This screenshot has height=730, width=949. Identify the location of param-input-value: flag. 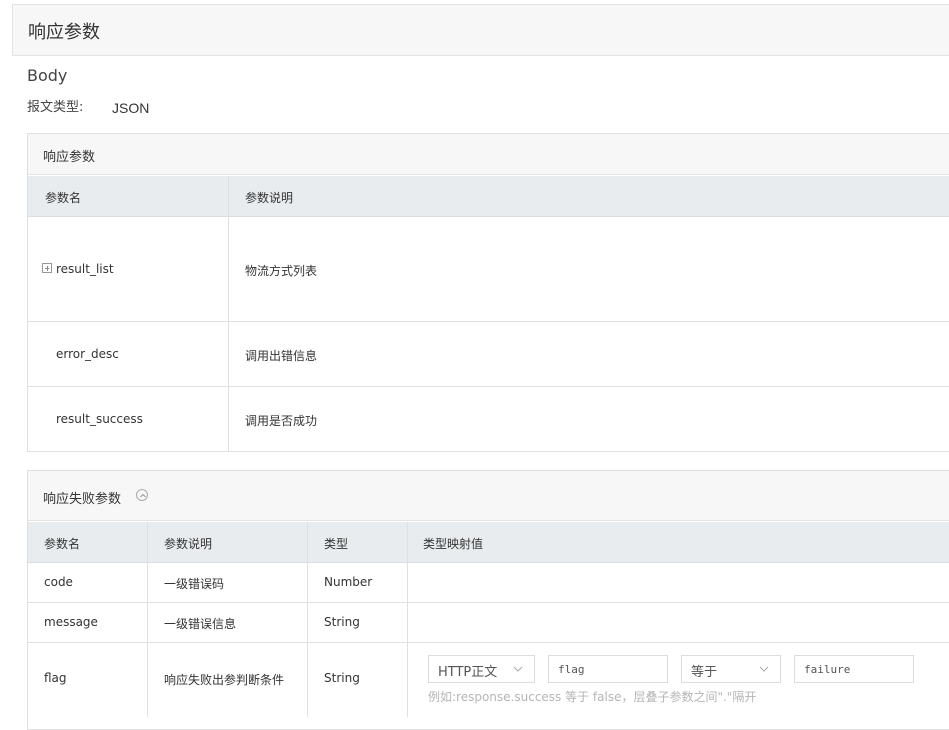
(571, 669).